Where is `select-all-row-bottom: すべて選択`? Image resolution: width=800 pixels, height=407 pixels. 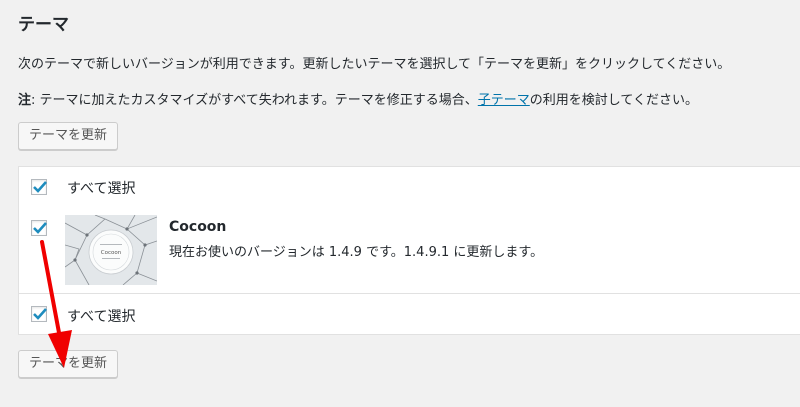
select-all-row-bottom: すべて選択 is located at coordinates (409, 314).